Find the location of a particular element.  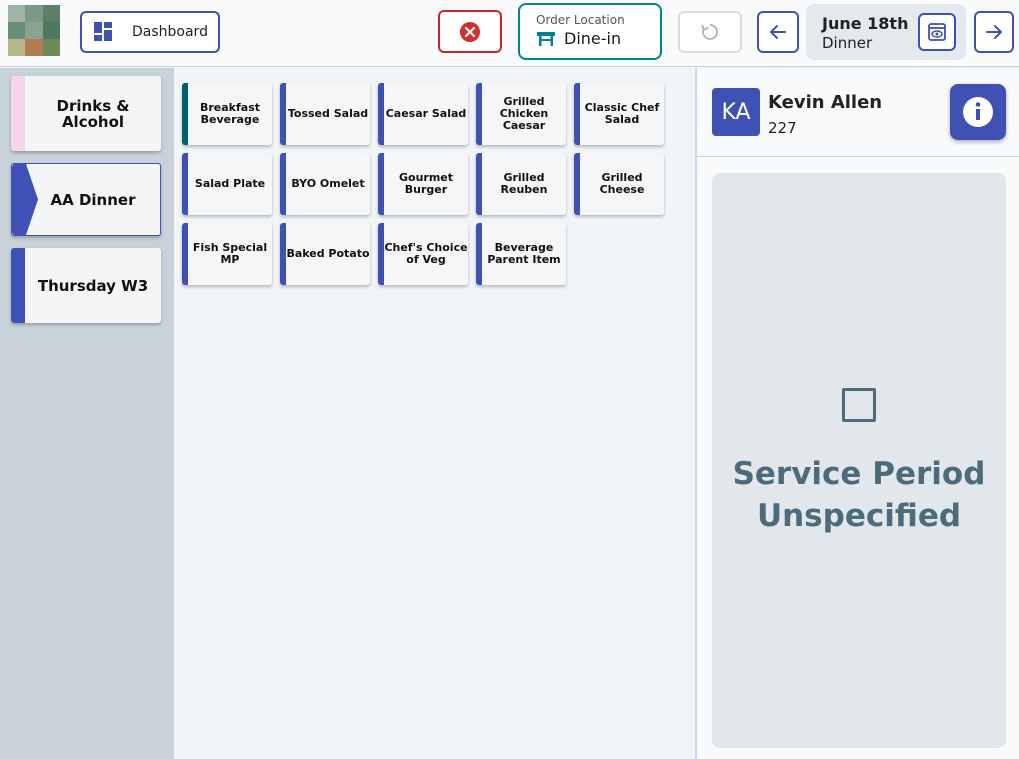

next-day-button is located at coordinates (994, 32).